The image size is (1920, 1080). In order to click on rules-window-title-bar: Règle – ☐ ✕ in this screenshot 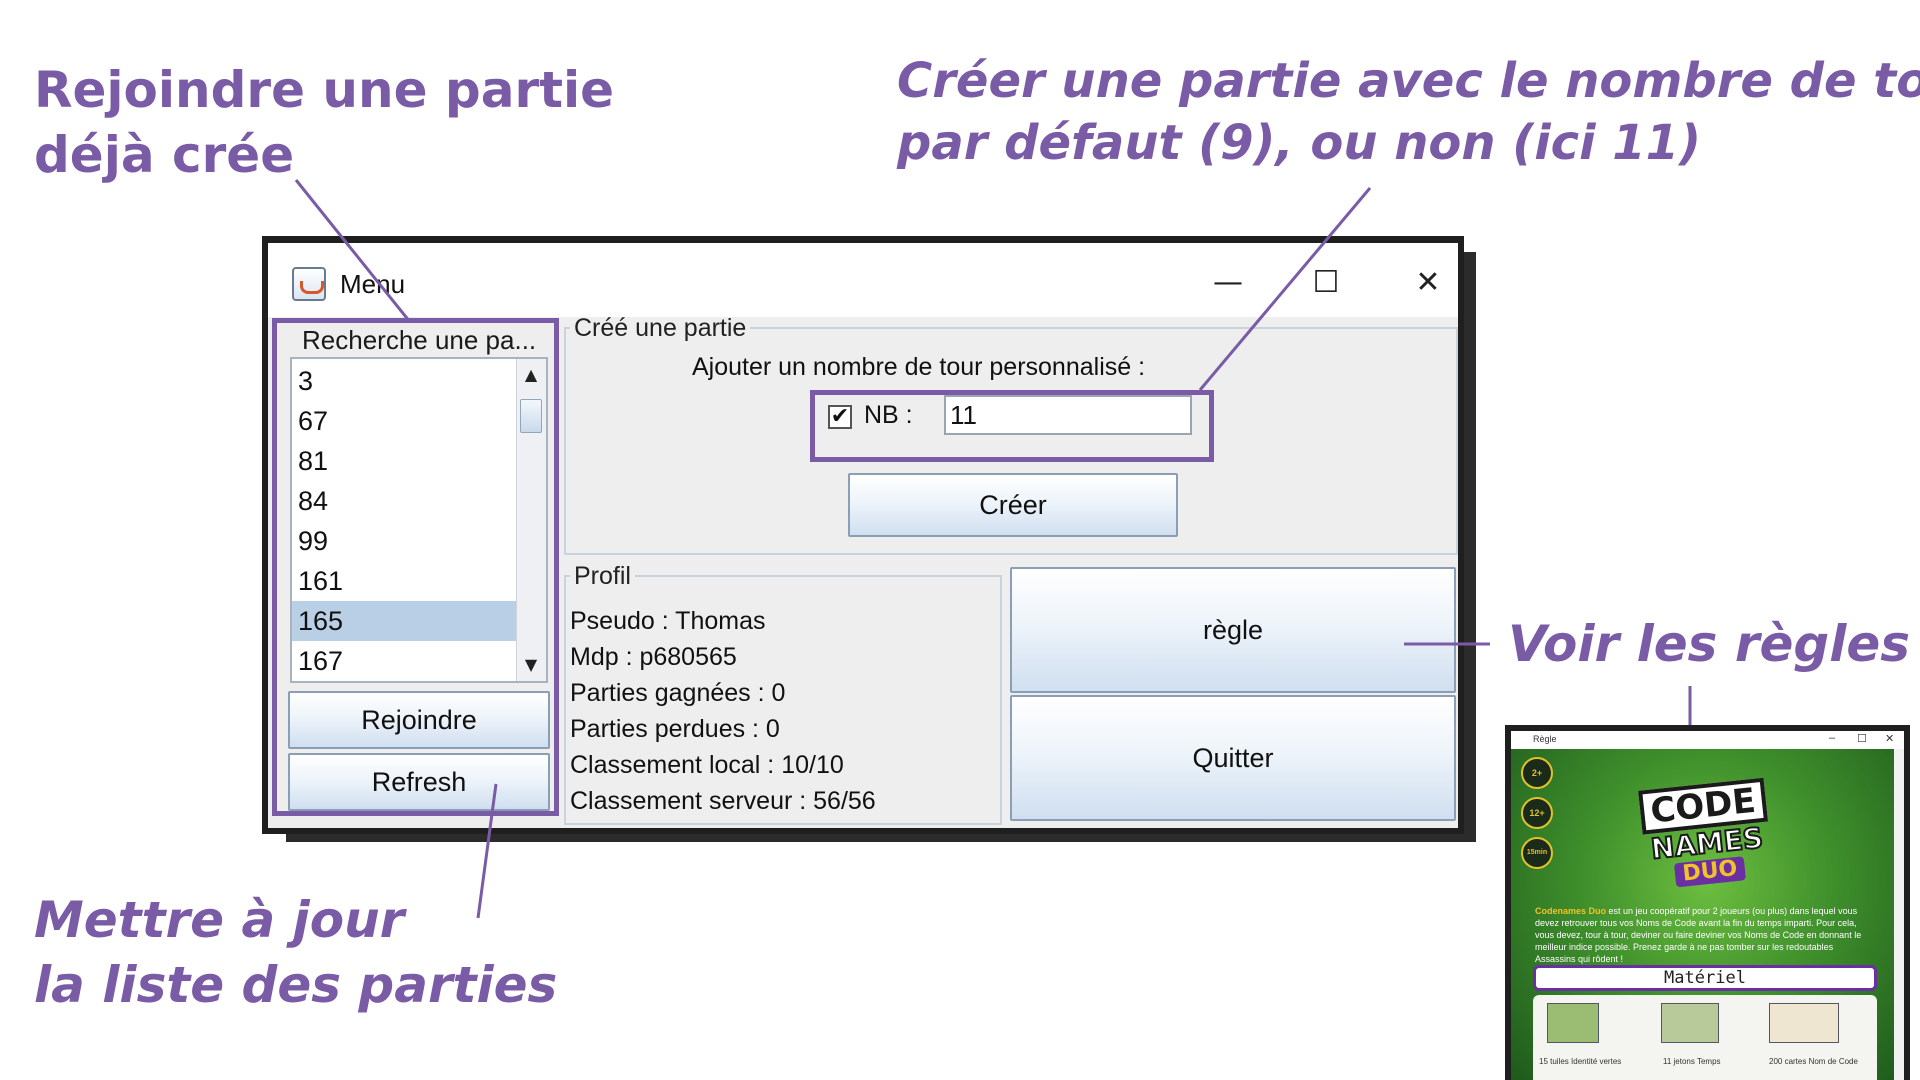, I will do `click(1707, 740)`.